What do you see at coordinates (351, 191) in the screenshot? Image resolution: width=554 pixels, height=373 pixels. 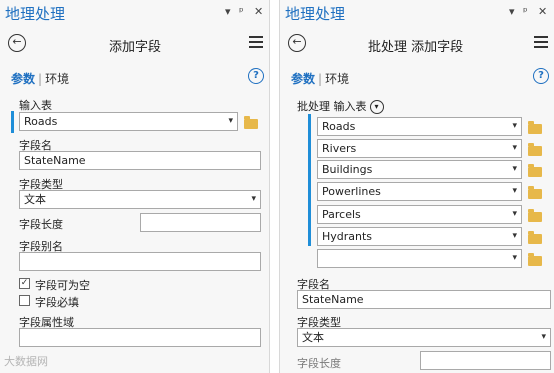 I see `batch-item-value: Powerlines` at bounding box center [351, 191].